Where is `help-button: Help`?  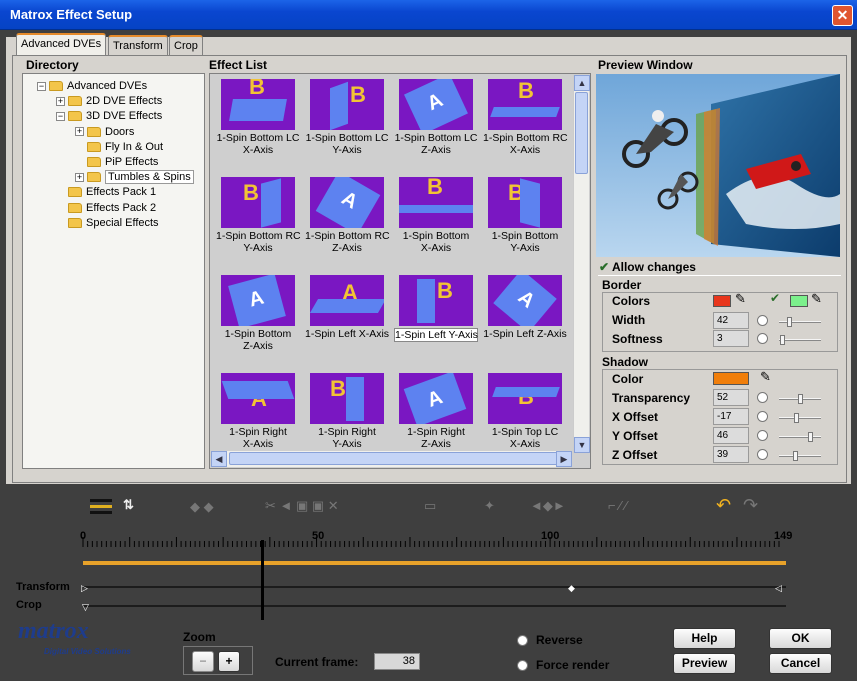
help-button: Help is located at coordinates (704, 638).